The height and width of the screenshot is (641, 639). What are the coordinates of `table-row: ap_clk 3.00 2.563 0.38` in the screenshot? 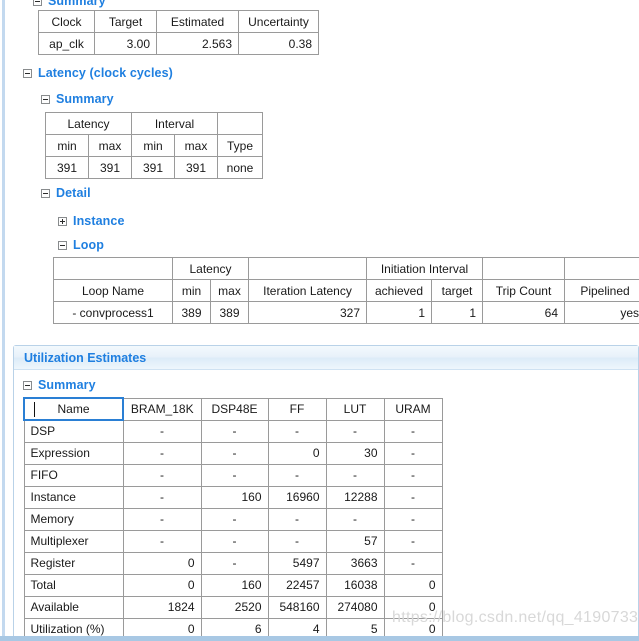 It's located at (178, 43).